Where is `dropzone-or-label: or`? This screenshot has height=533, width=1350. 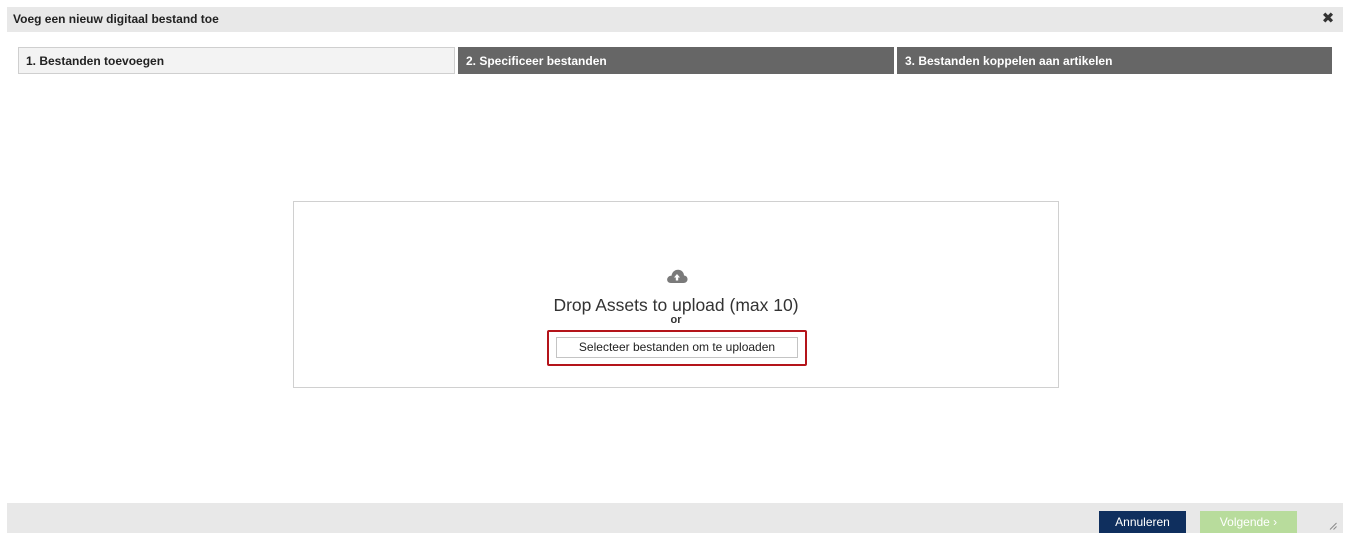
dropzone-or-label: or is located at coordinates (676, 320).